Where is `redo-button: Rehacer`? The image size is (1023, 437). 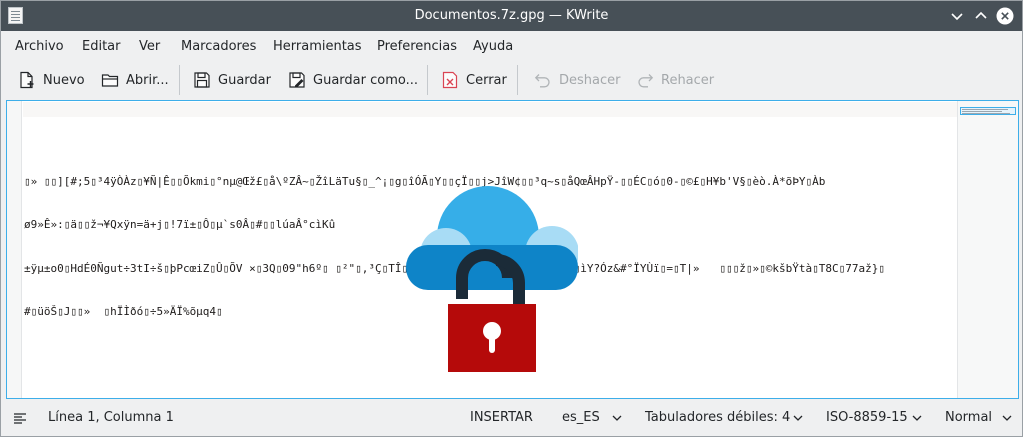
redo-button: Rehacer is located at coordinates (675, 80).